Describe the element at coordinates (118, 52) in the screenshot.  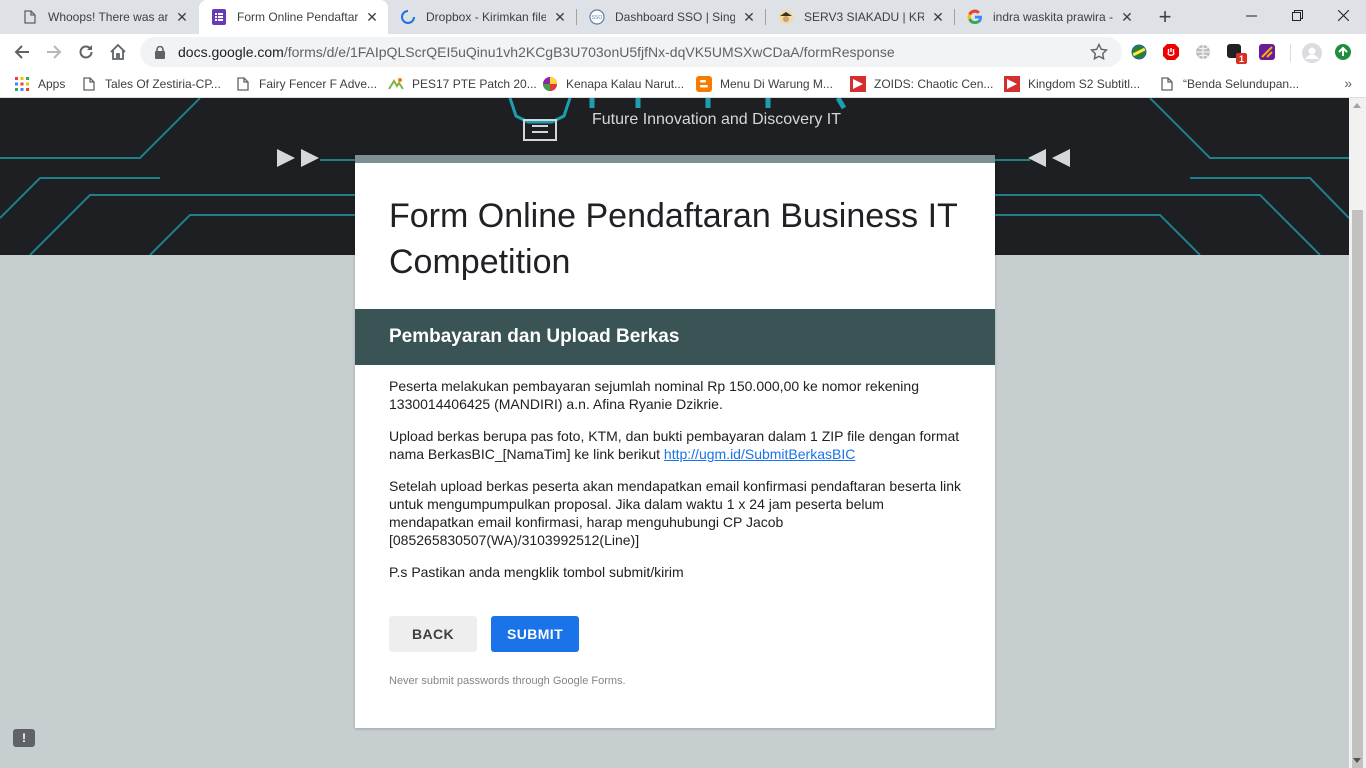
I see `home-icon` at that location.